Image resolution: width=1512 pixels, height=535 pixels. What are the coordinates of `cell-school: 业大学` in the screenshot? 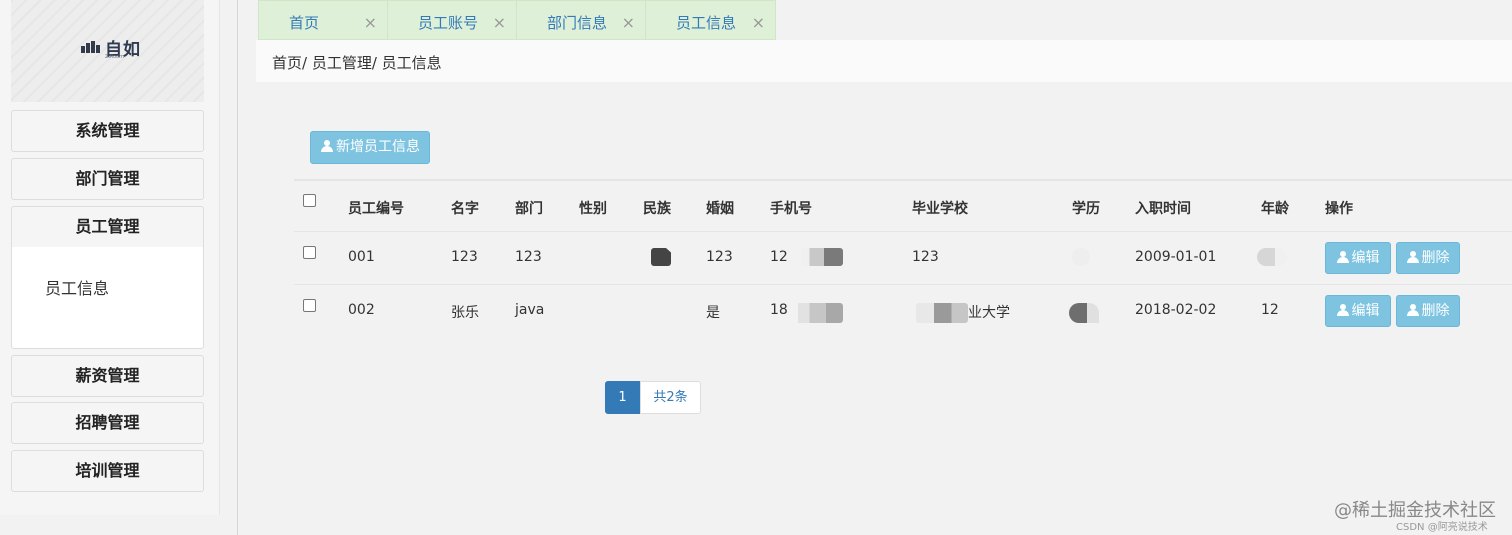 It's located at (989, 313).